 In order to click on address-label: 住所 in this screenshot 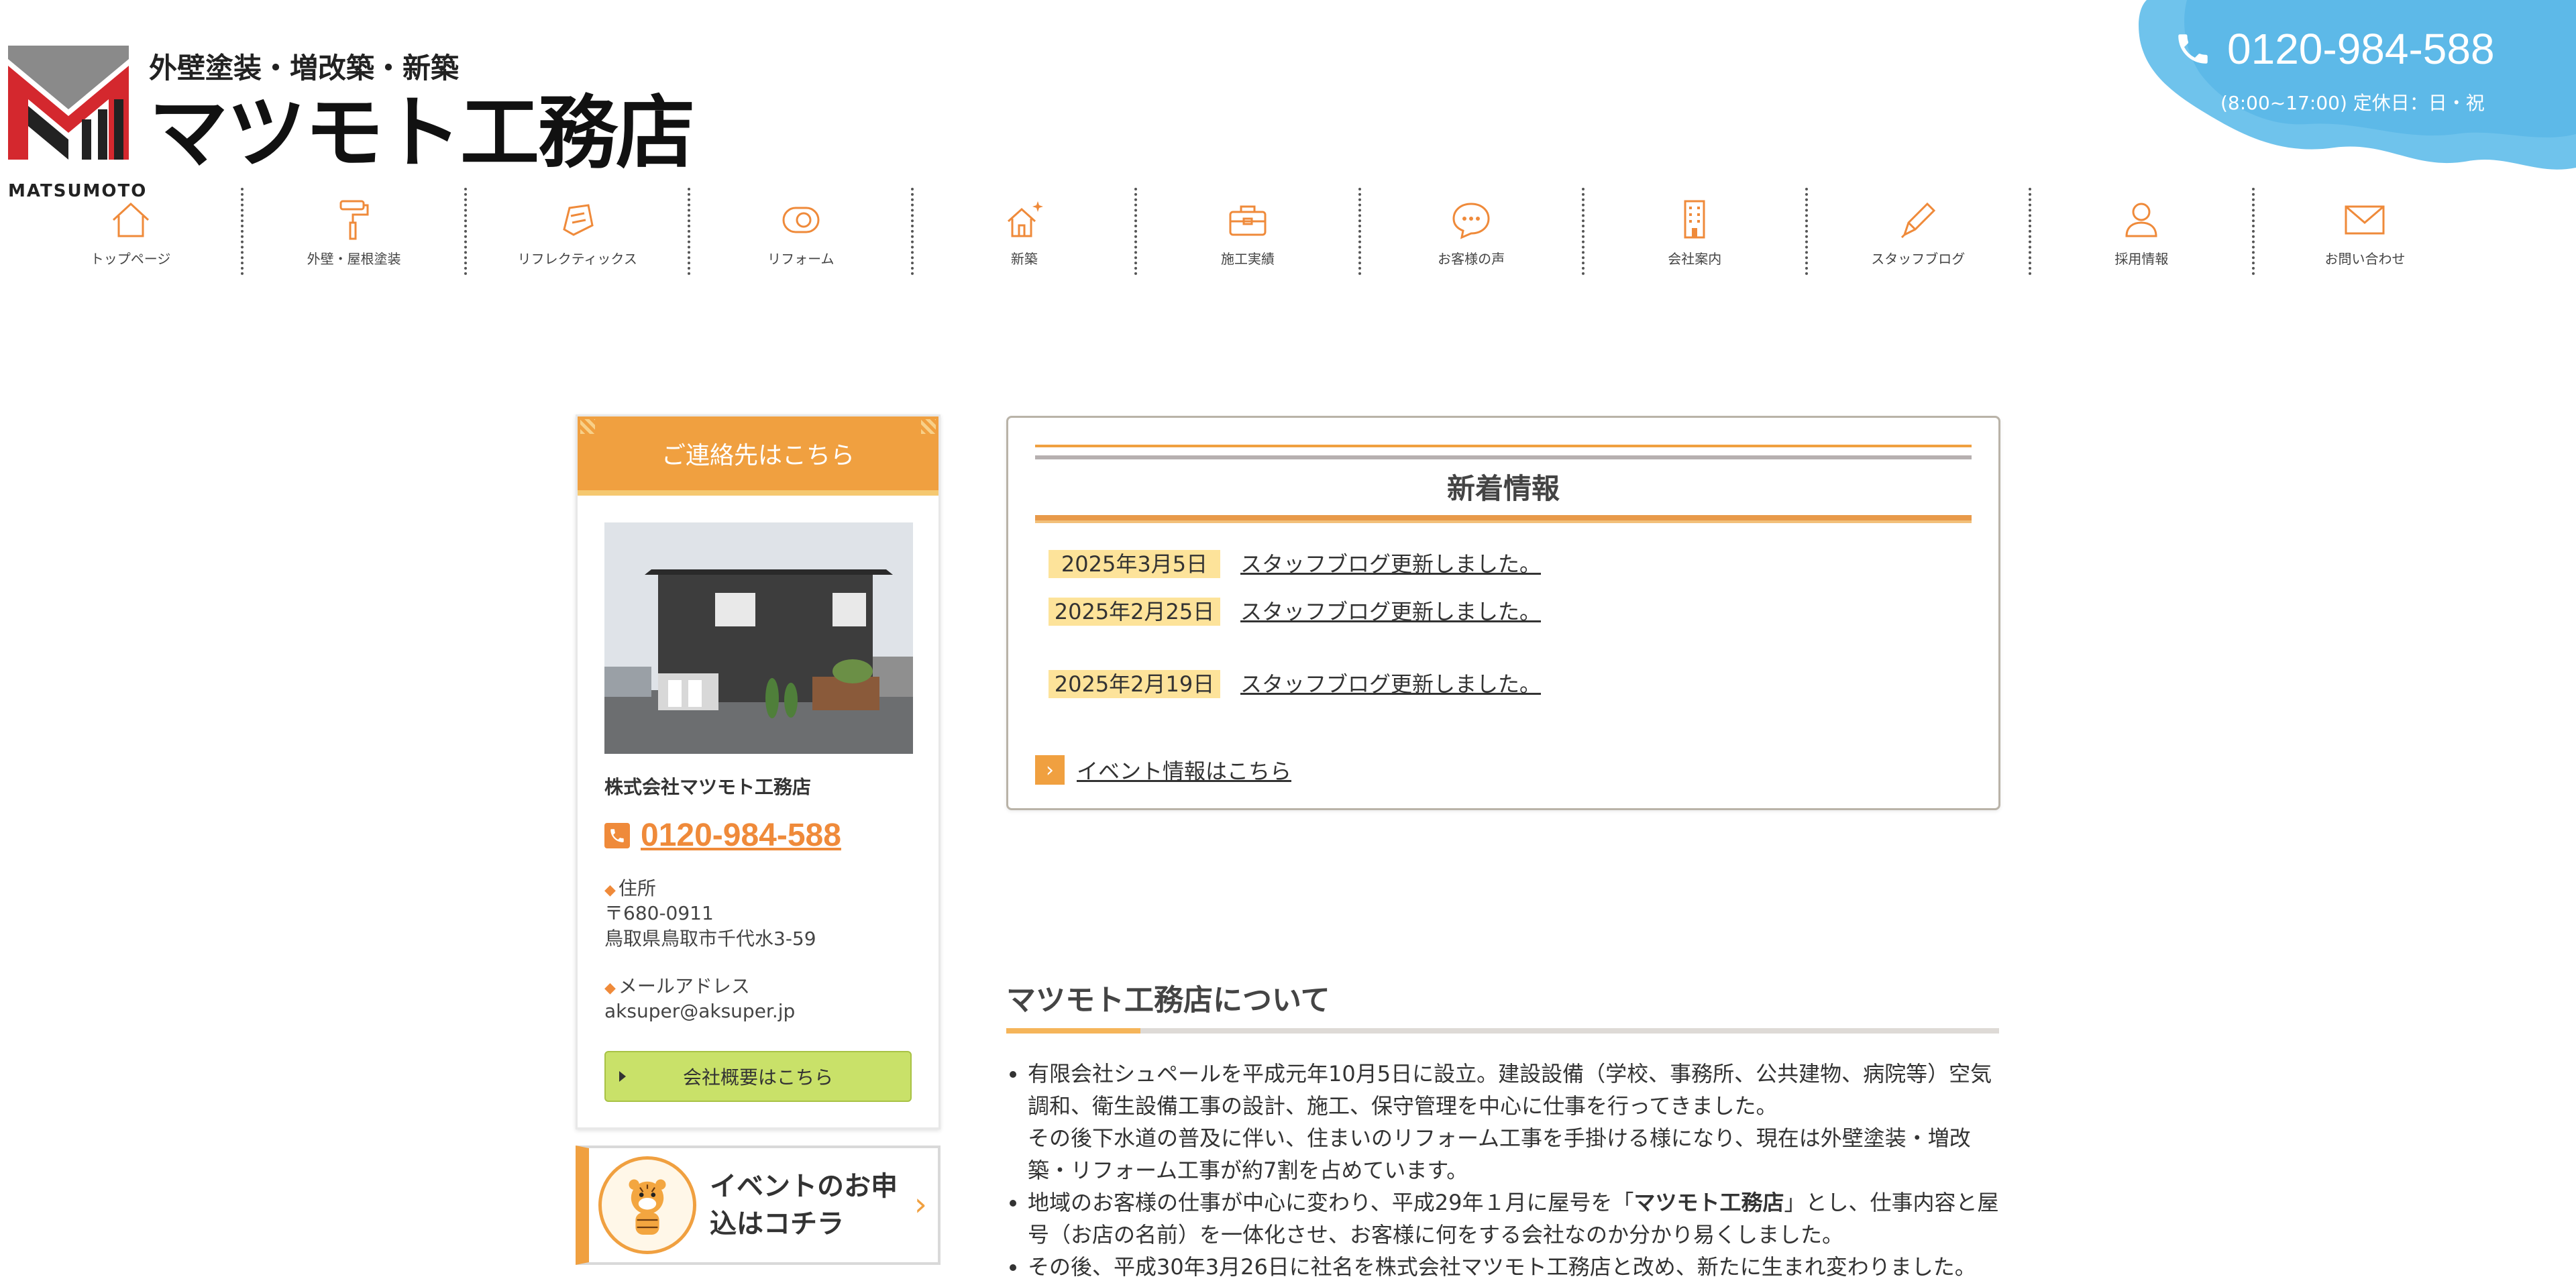, I will do `click(637, 888)`.